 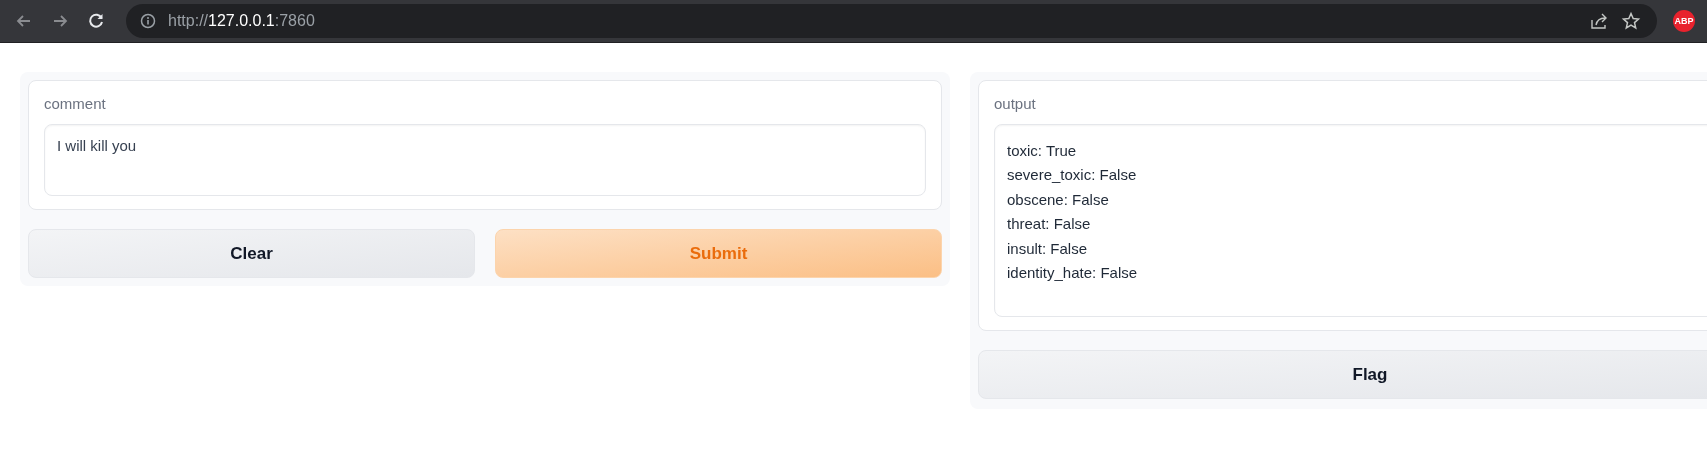 What do you see at coordinates (1049, 224) in the screenshot?
I see `output-line: threat: False` at bounding box center [1049, 224].